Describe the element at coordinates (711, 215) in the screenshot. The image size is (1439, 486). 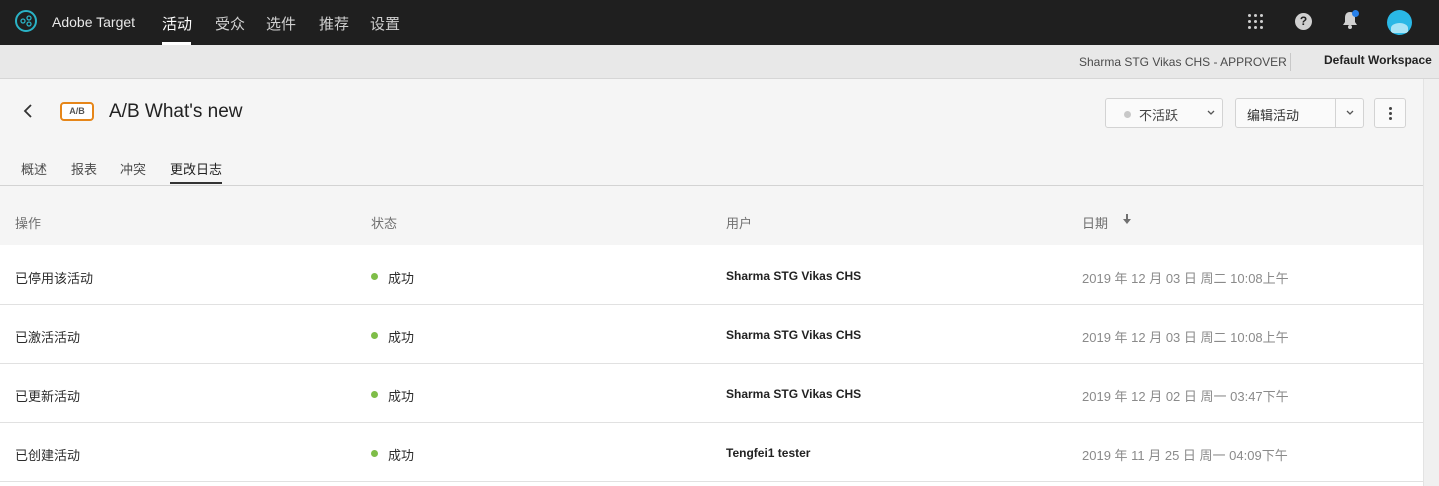
I see `table-header: 操作 状态 用户 日期` at that location.